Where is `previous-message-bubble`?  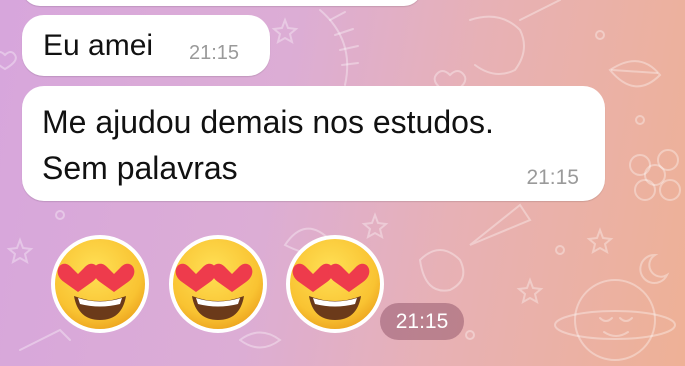 previous-message-bubble is located at coordinates (222, 3).